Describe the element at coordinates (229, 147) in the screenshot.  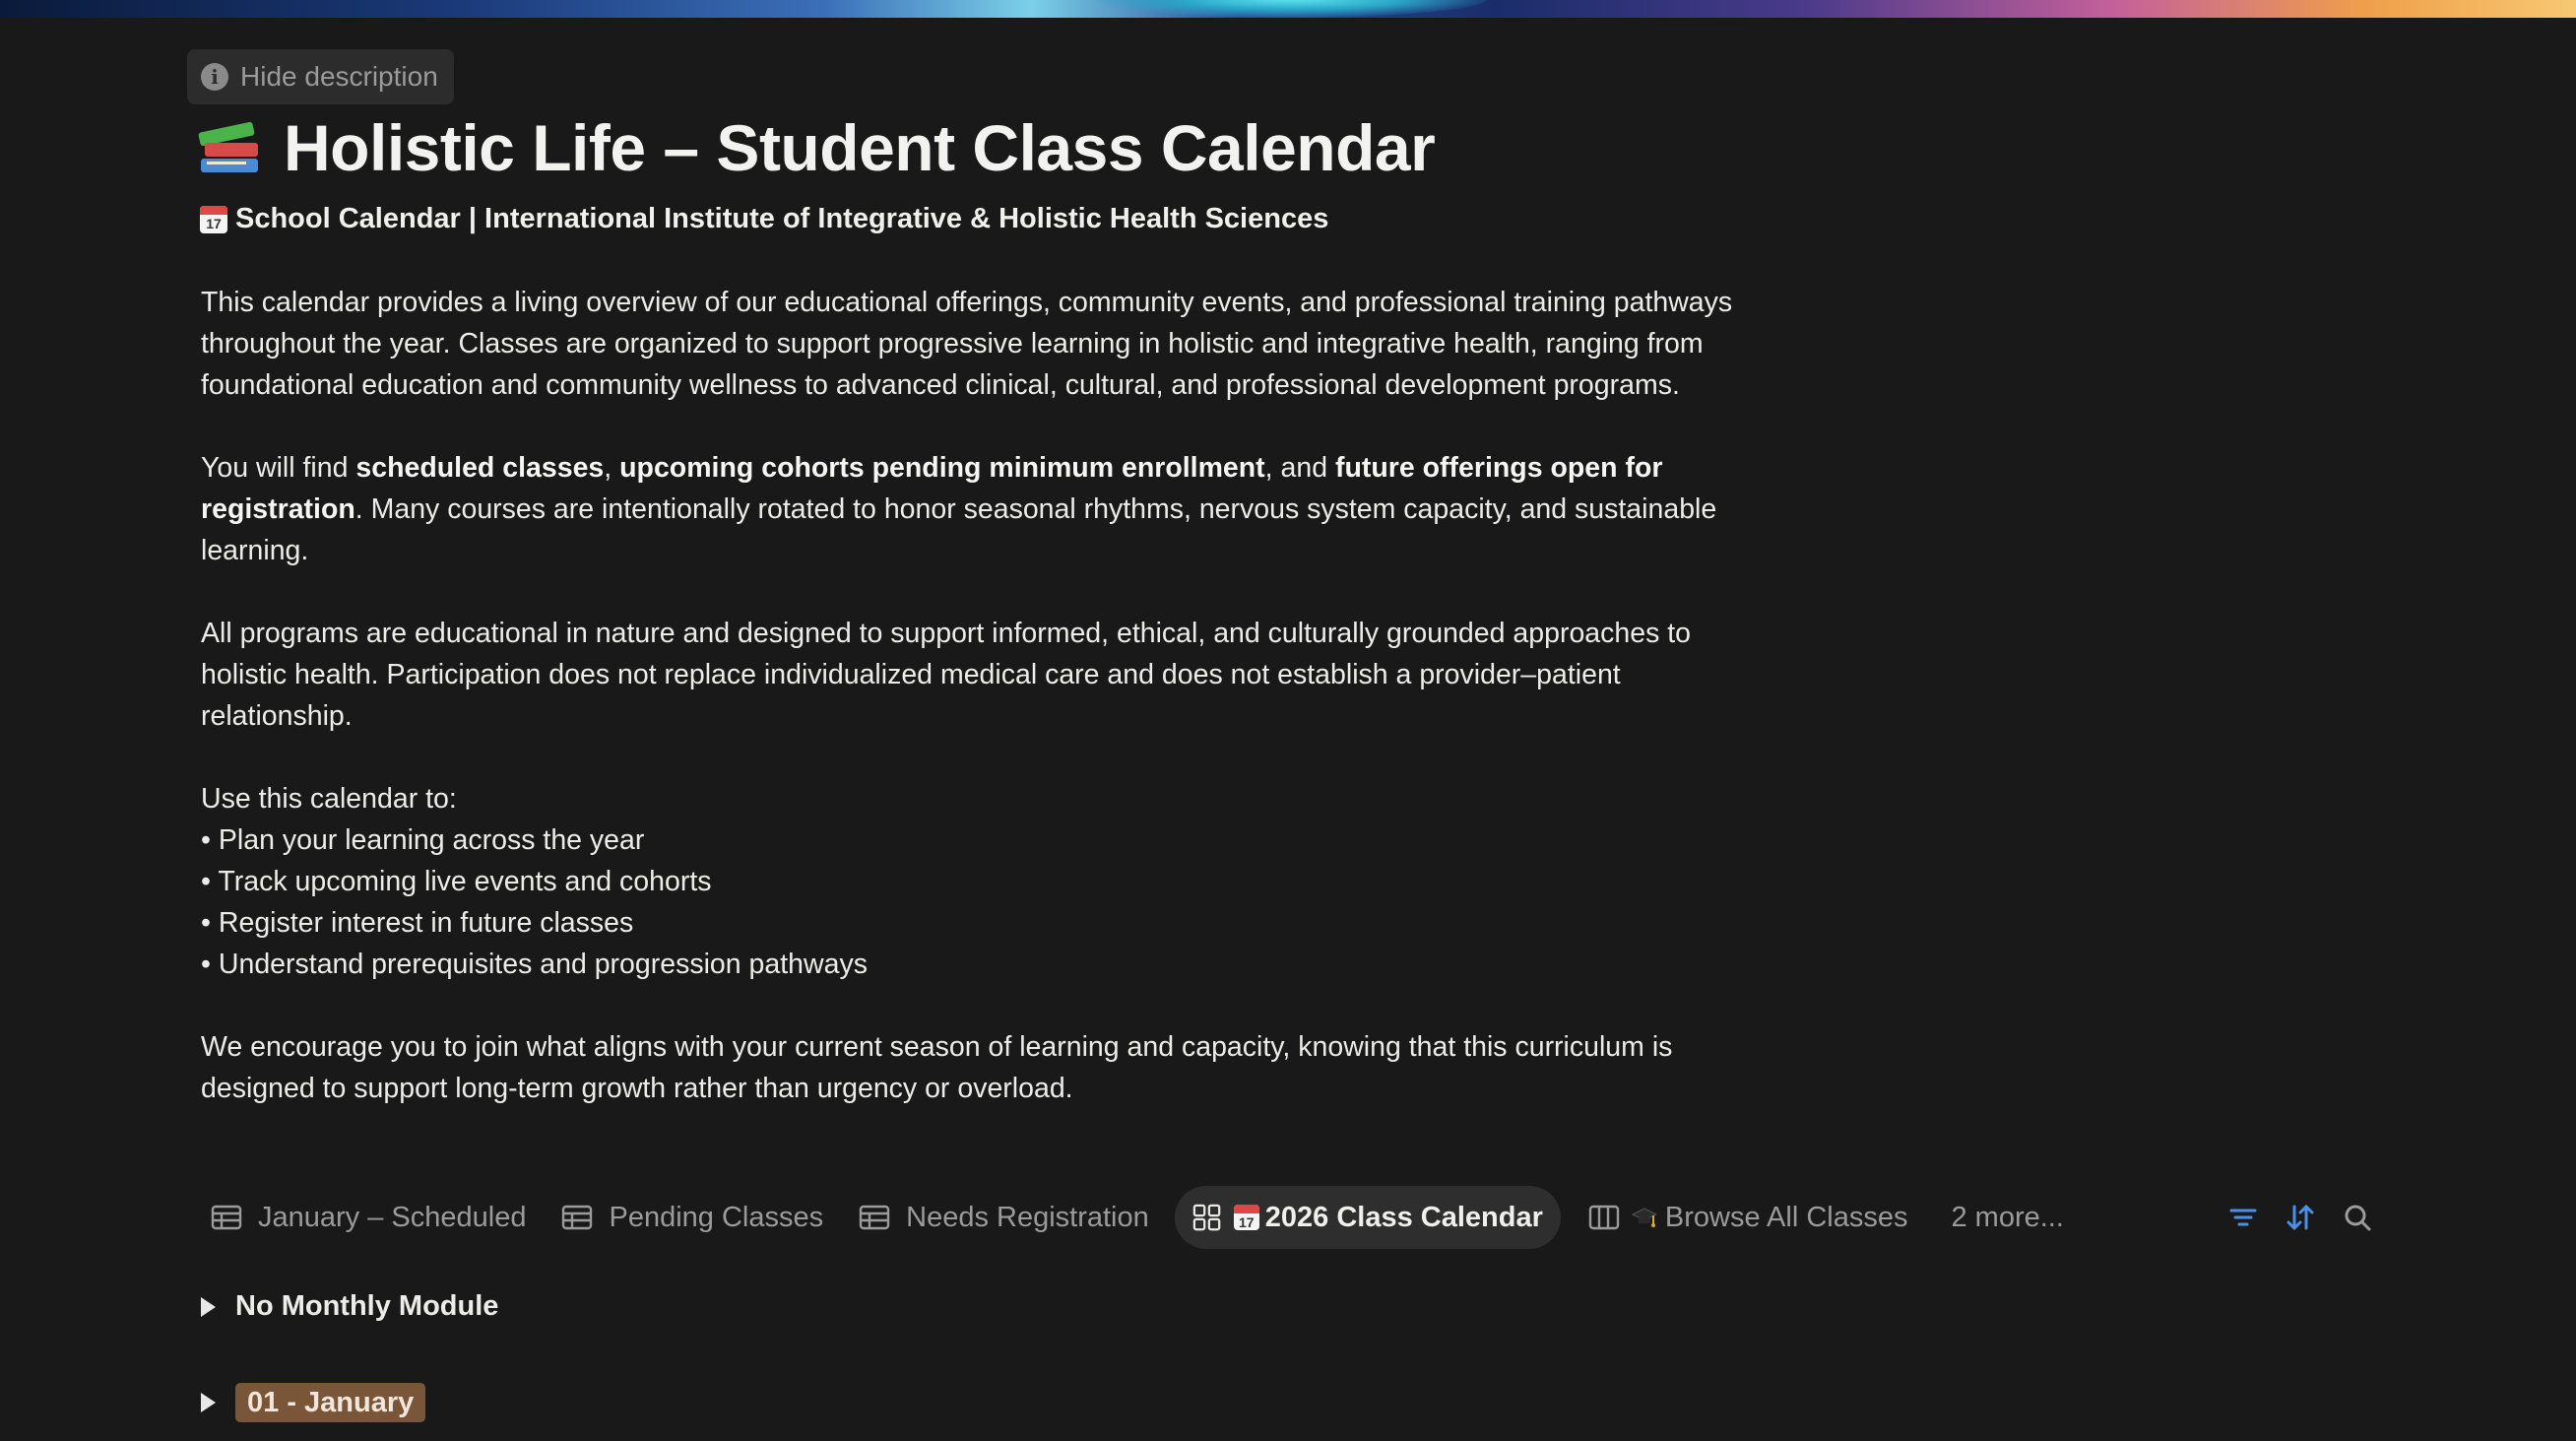
I see `books-icon` at that location.